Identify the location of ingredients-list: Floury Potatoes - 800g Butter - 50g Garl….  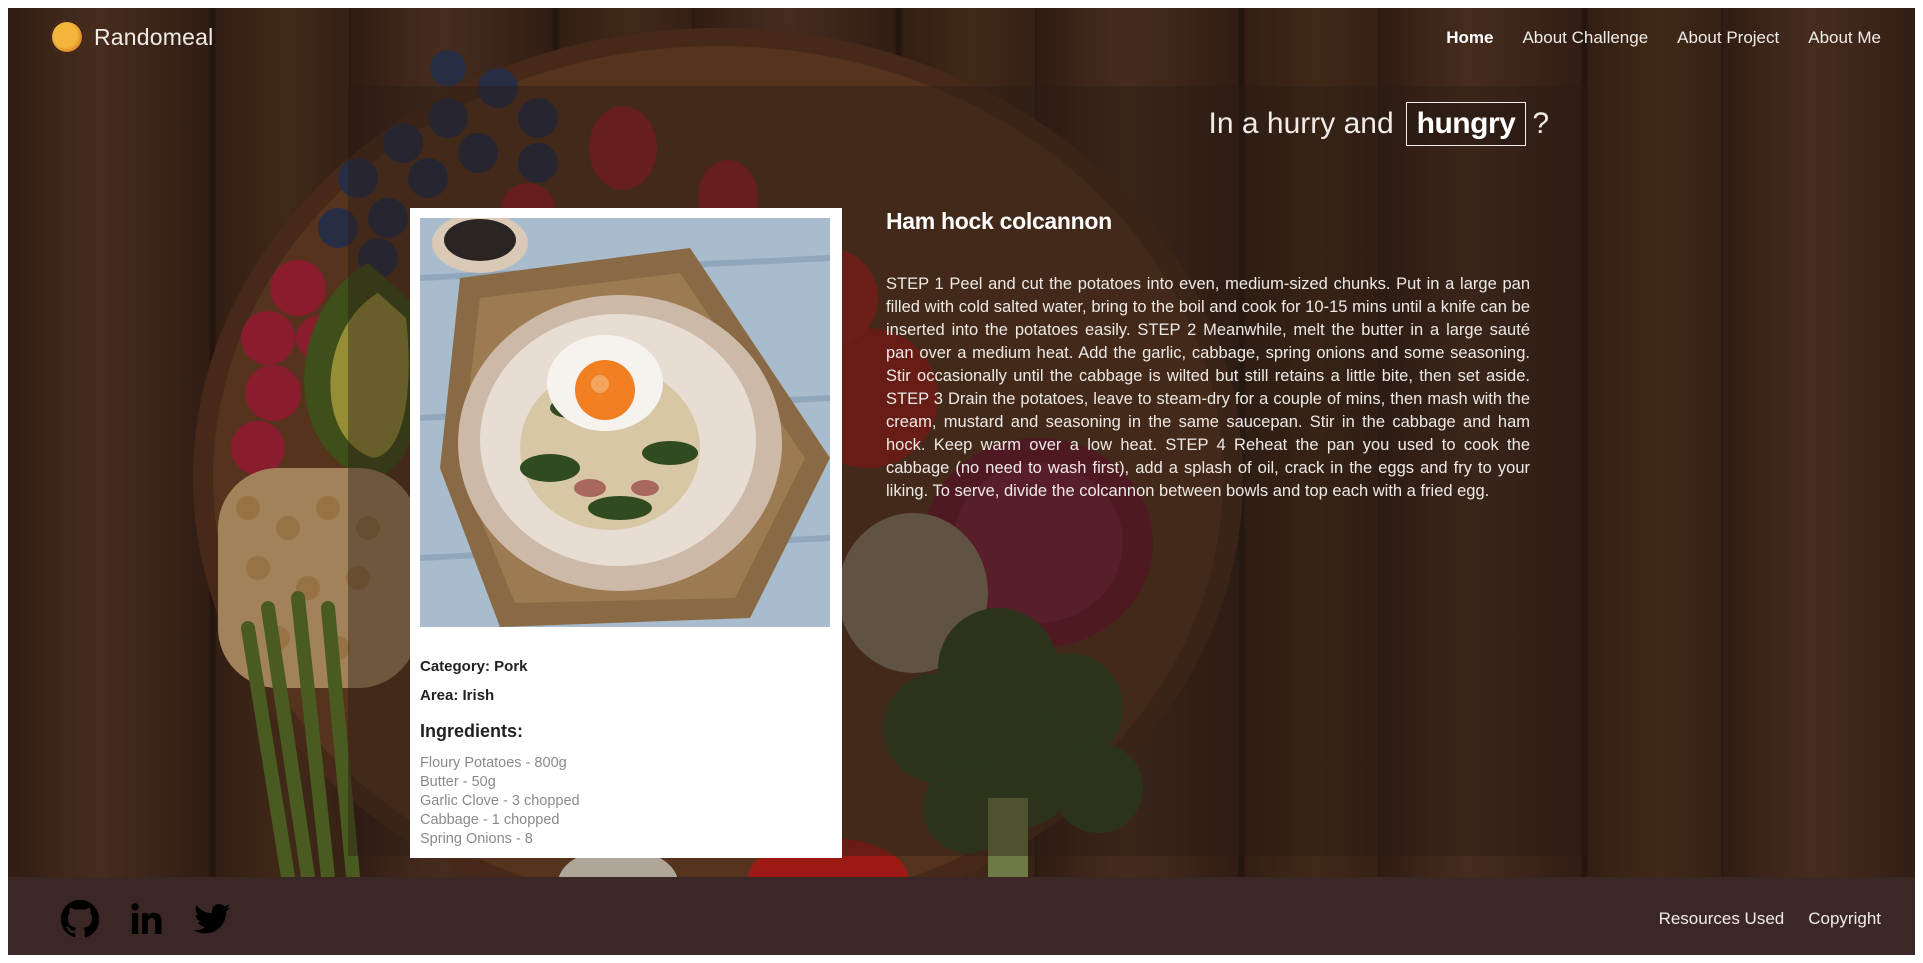
(500, 801).